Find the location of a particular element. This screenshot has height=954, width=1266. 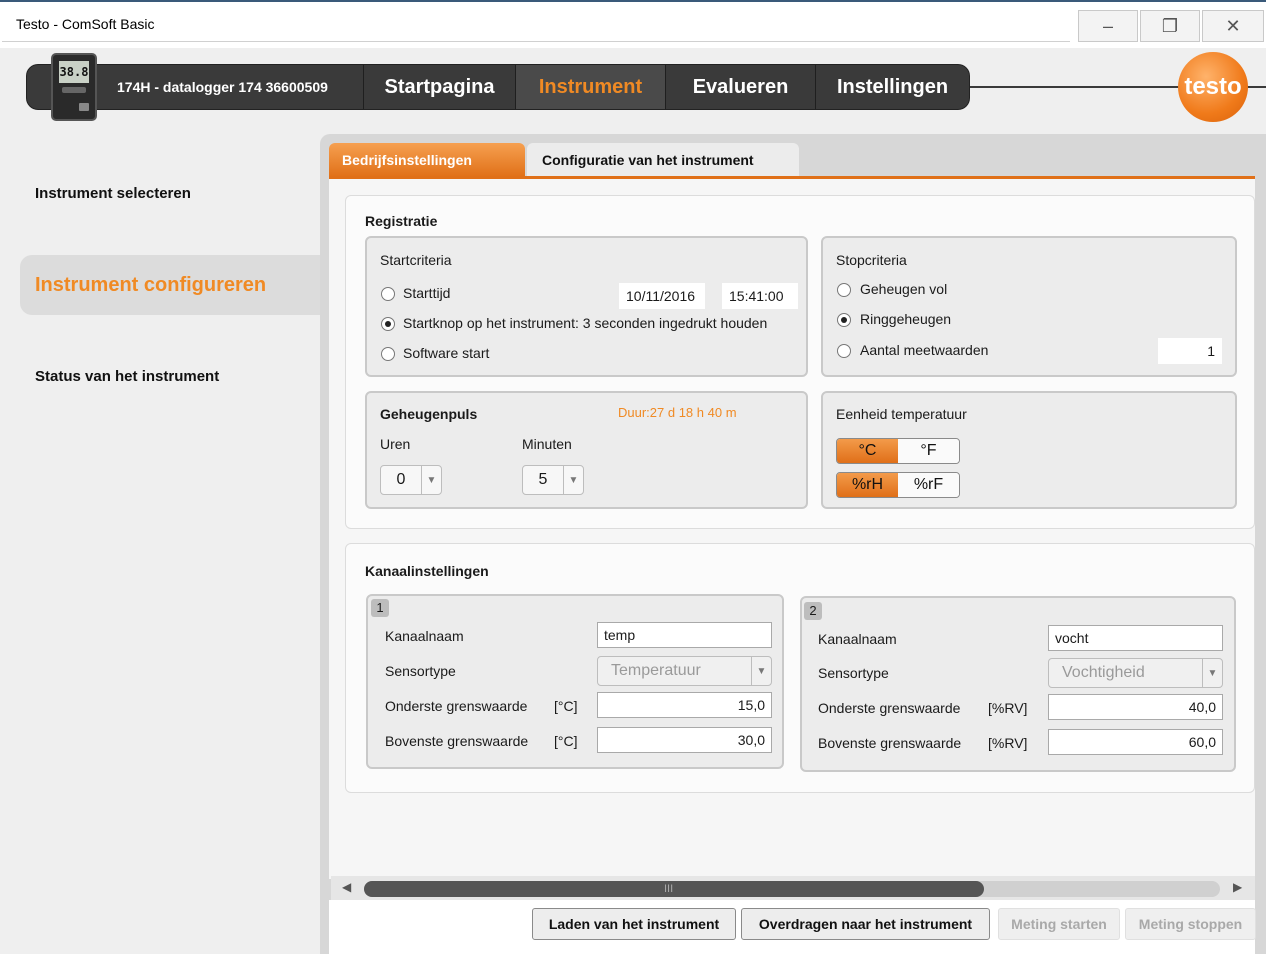

uren-label: Uren is located at coordinates (395, 444).